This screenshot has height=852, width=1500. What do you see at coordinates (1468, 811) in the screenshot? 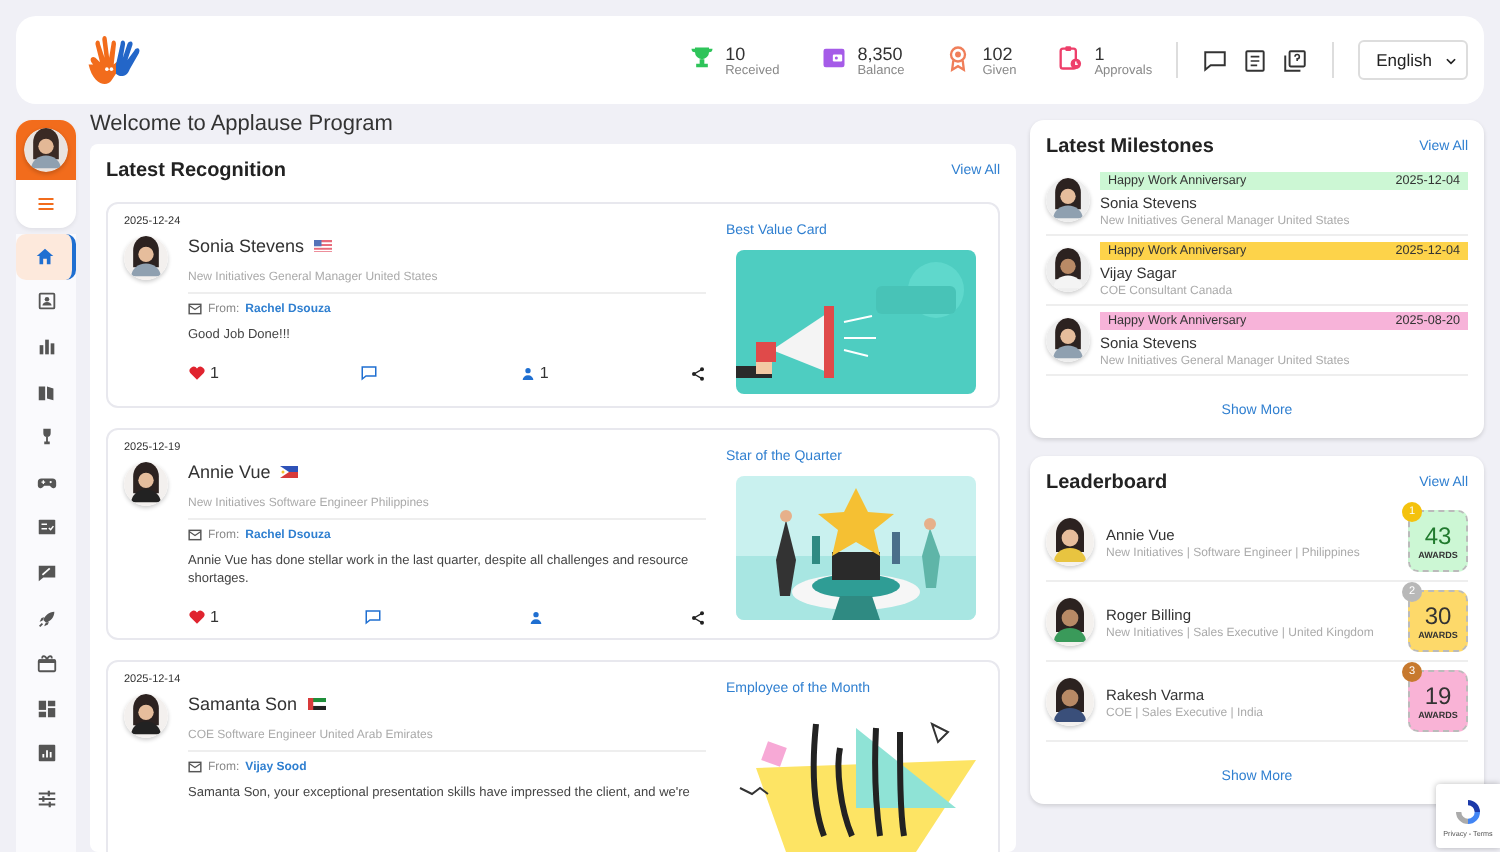
I see `recaptcha-icon` at bounding box center [1468, 811].